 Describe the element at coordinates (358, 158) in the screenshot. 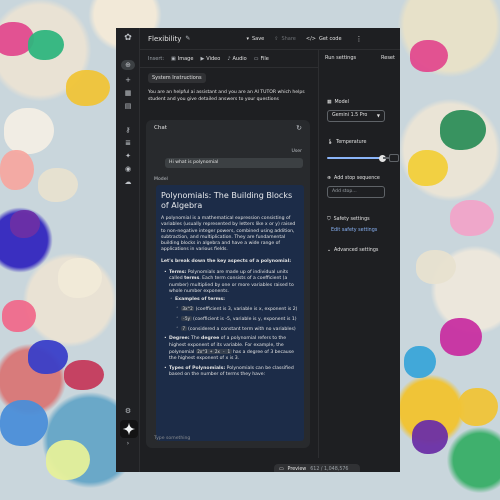

I see `temperature-slider` at that location.